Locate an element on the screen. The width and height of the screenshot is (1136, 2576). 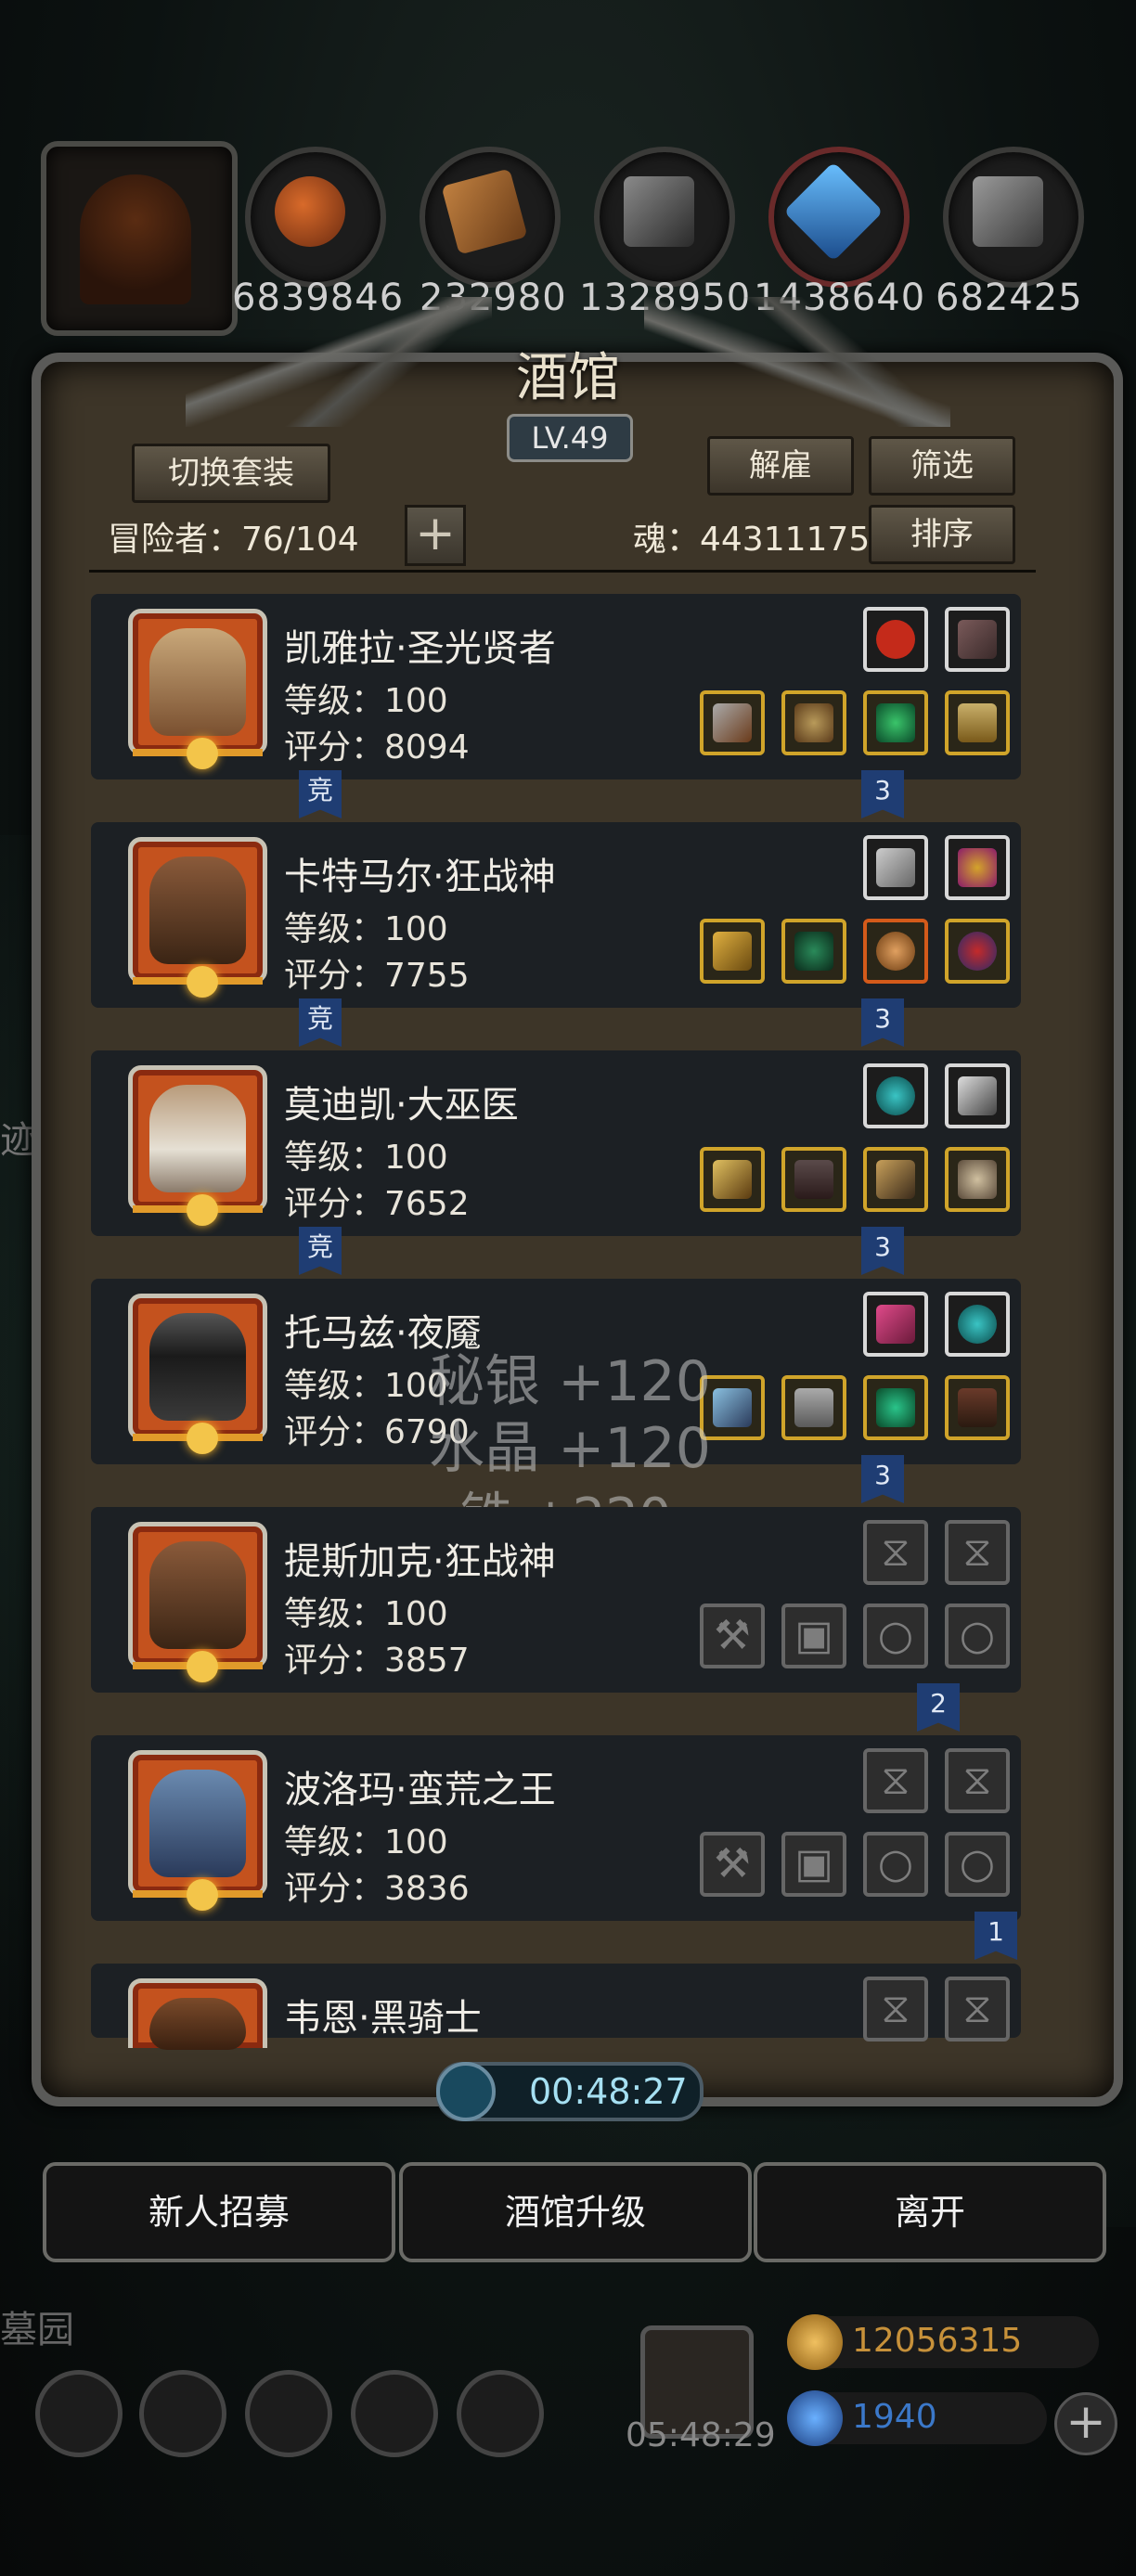
mail-icon is located at coordinates (394, 2414).